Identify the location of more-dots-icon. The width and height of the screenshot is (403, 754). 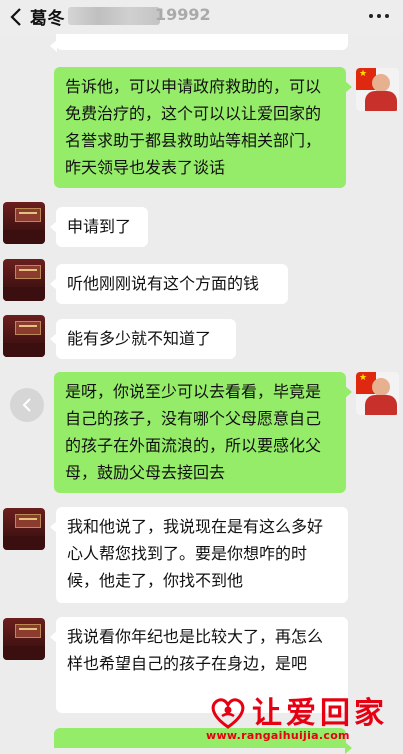
(379, 16).